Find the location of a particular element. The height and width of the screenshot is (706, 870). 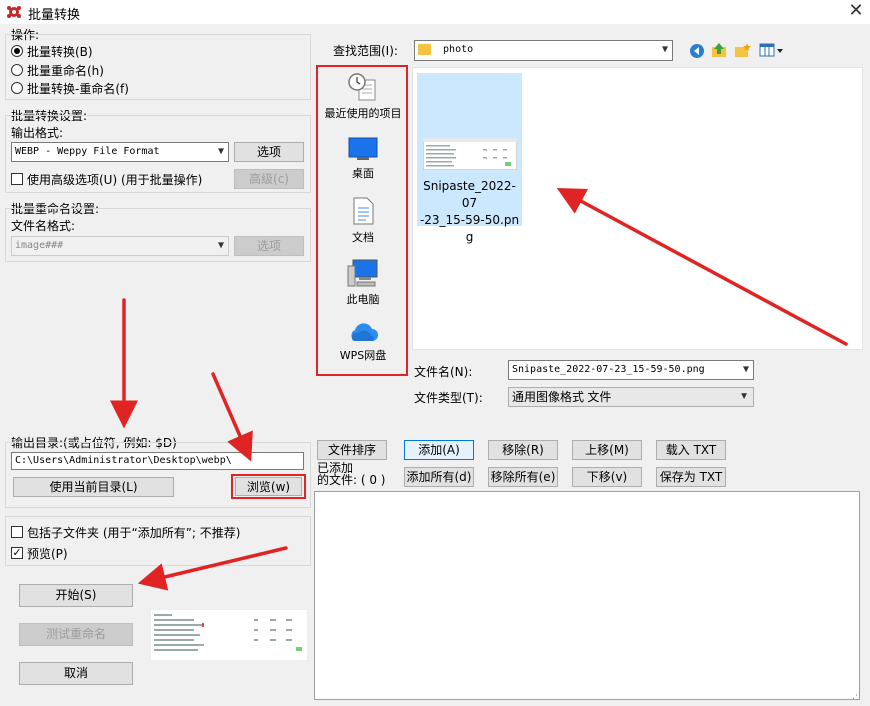

arrow-to-start is located at coordinates (212, 568).